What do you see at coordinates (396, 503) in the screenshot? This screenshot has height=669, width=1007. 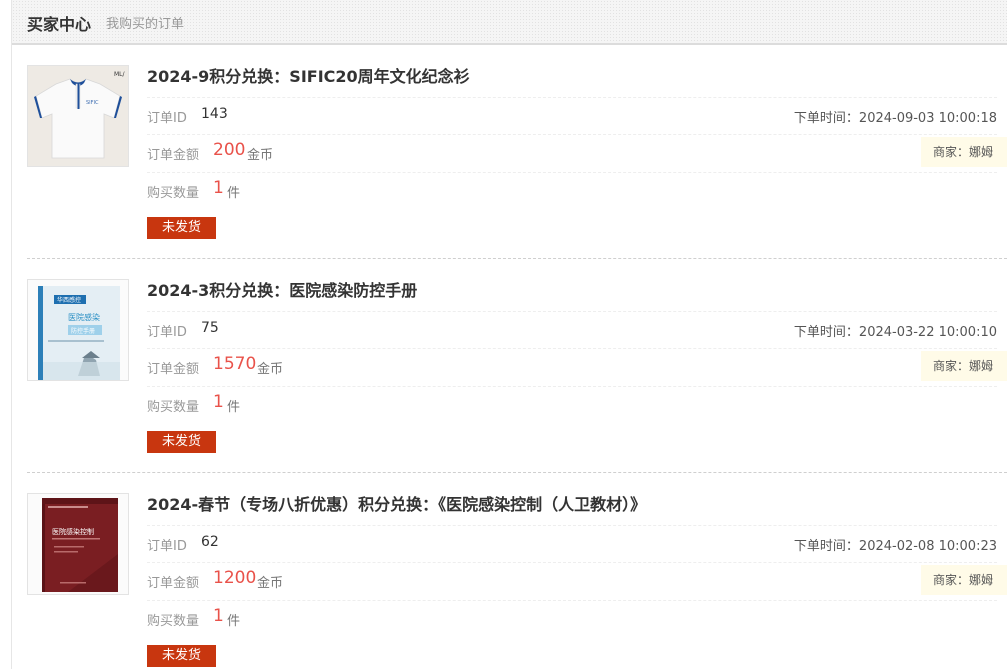 I see `product-name: 2024-春节（专场八折优惠）积分兑换：《医院感染控制（人卫教材）》` at bounding box center [396, 503].